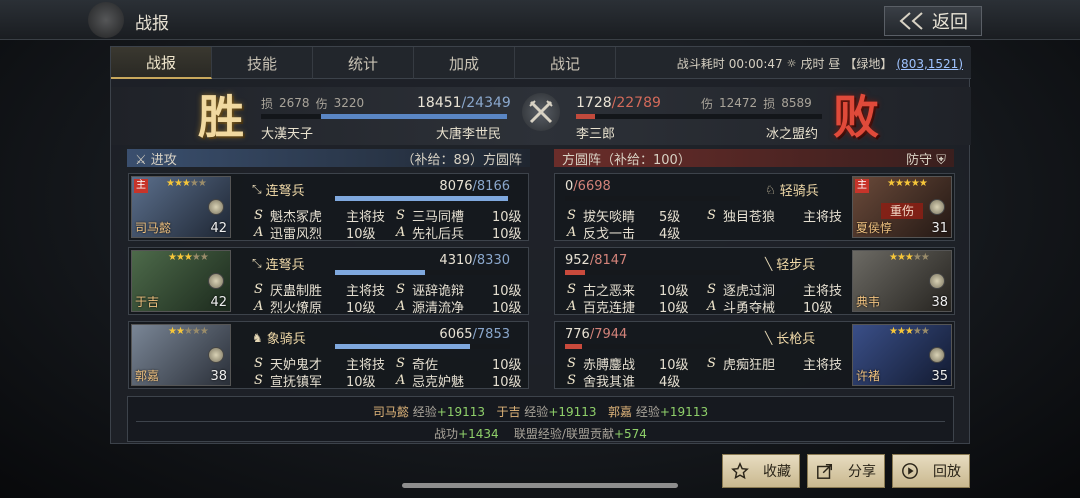 The image size is (1080, 498). Describe the element at coordinates (902, 281) in the screenshot. I see `general-portrait: ★★★★★ 典韦 38` at that location.